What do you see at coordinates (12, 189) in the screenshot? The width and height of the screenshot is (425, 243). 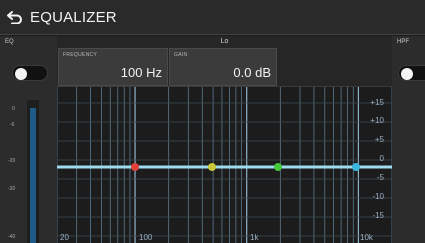 I see `meter-tick: -30` at bounding box center [12, 189].